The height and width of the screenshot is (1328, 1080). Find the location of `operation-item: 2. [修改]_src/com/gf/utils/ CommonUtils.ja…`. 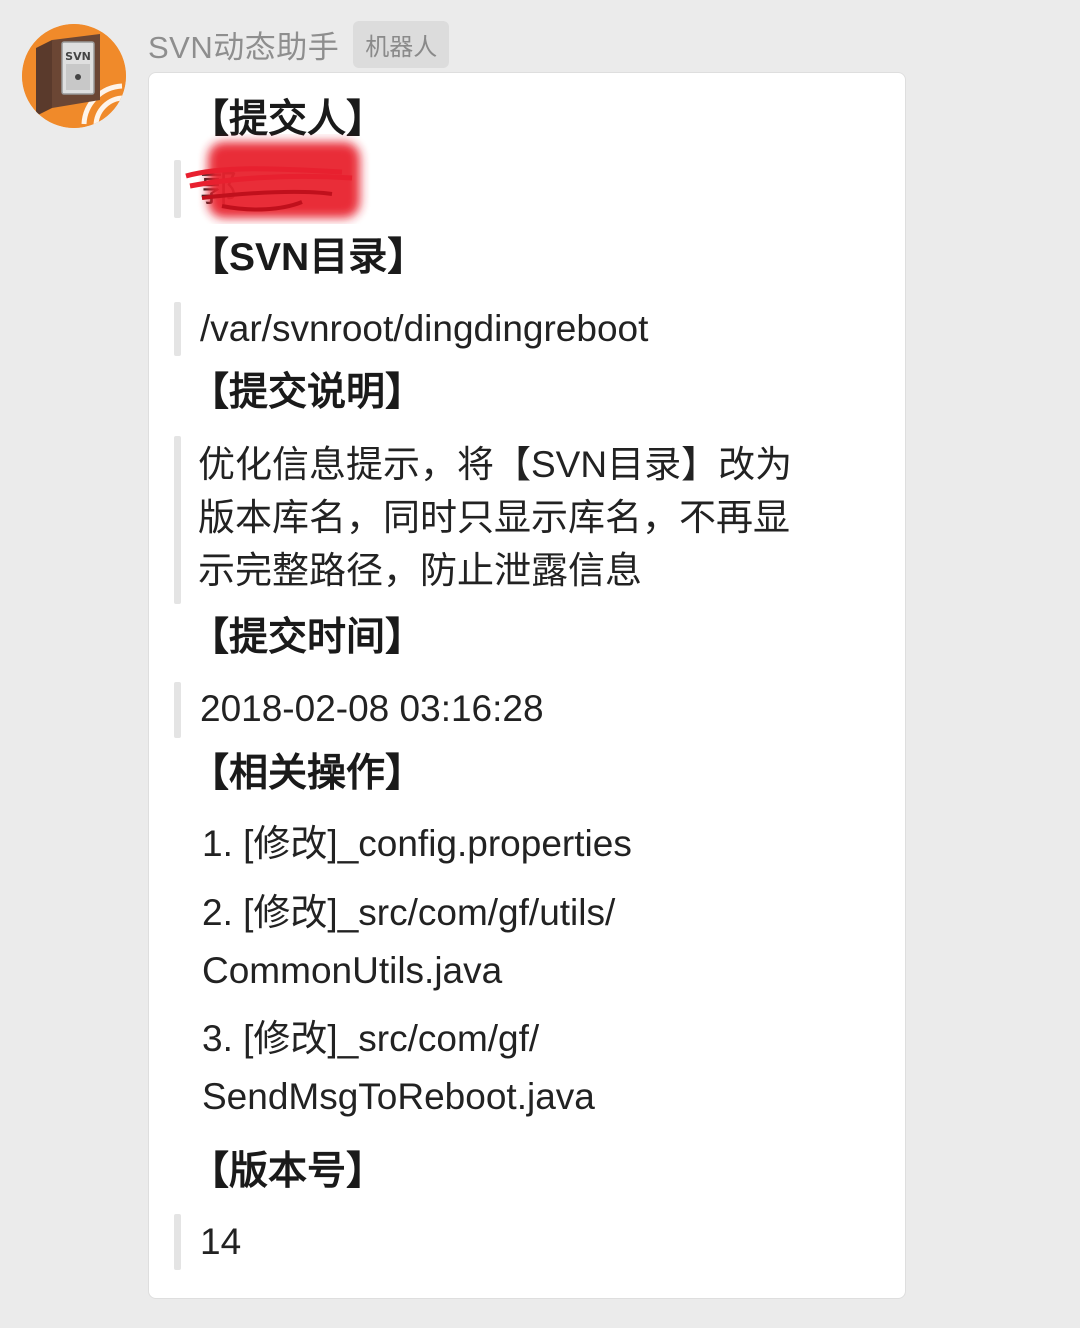

operation-item: 2. [修改]_src/com/gf/utils/ CommonUtils.ja… is located at coordinates (502, 942).